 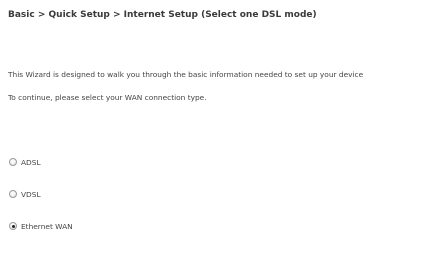 I want to click on wan-option-adsl: ADSL, so click(x=41, y=162).